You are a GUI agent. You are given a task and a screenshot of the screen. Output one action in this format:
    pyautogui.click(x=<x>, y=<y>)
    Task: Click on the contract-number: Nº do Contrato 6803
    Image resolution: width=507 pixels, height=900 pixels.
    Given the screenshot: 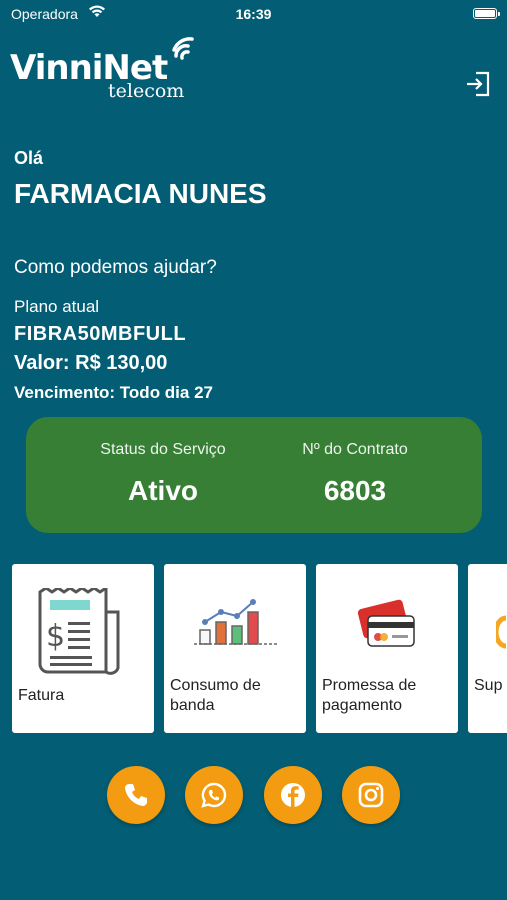 What is the action you would take?
    pyautogui.click(x=355, y=474)
    